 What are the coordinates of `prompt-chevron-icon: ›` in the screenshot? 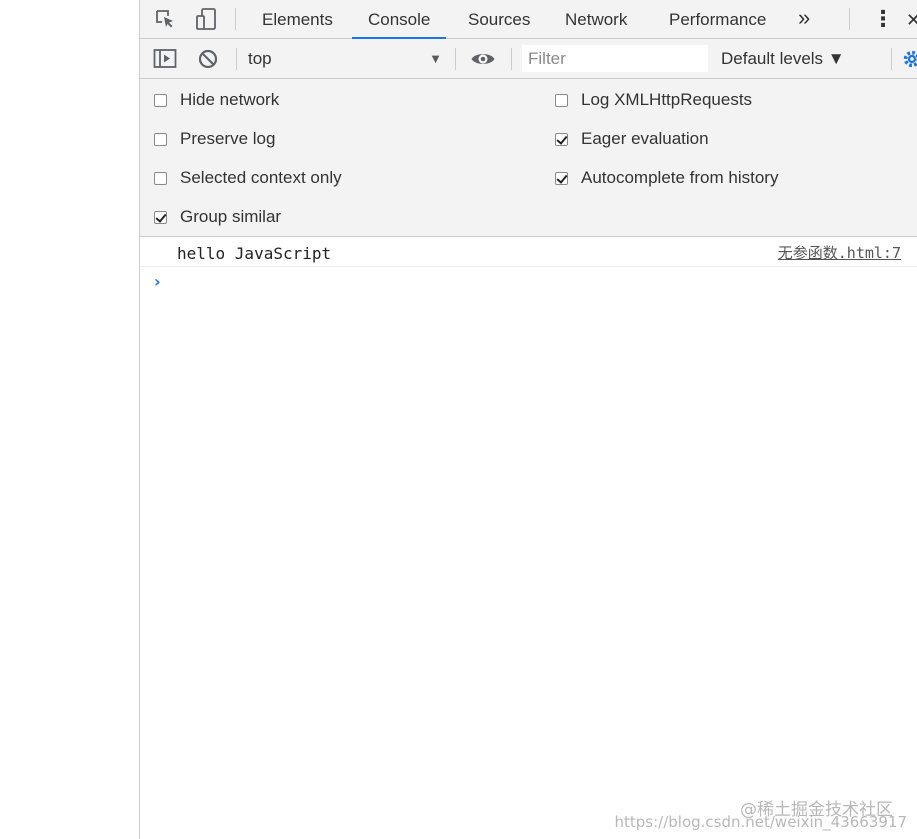 It's located at (157, 281).